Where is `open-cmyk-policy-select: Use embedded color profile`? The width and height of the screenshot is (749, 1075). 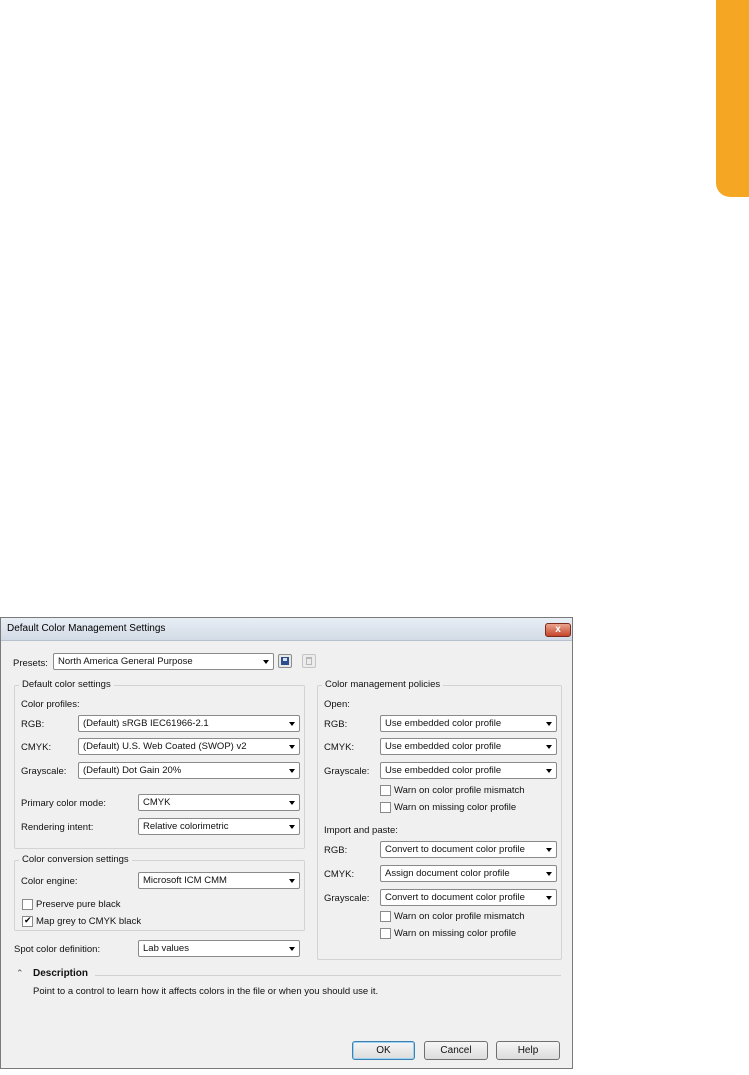
open-cmyk-policy-select: Use embedded color profile is located at coordinates (468, 746).